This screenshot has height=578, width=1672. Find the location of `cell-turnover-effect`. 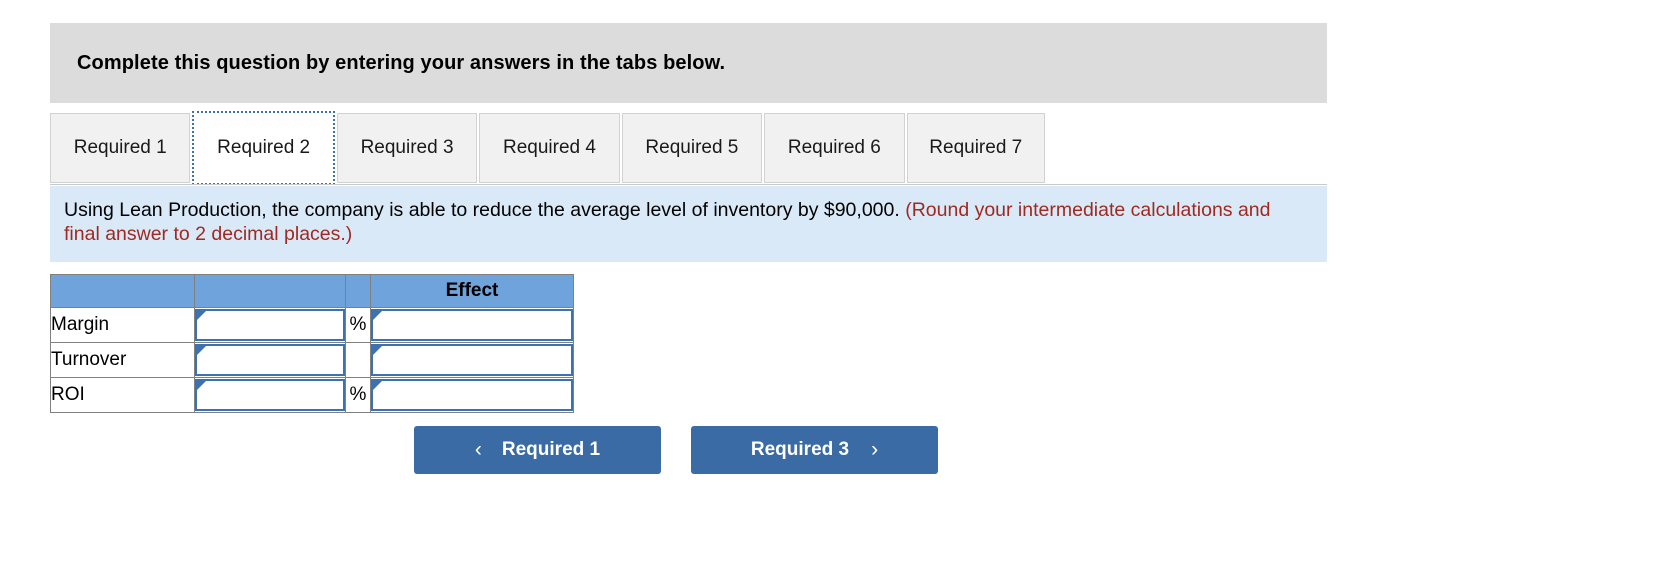

cell-turnover-effect is located at coordinates (472, 360).